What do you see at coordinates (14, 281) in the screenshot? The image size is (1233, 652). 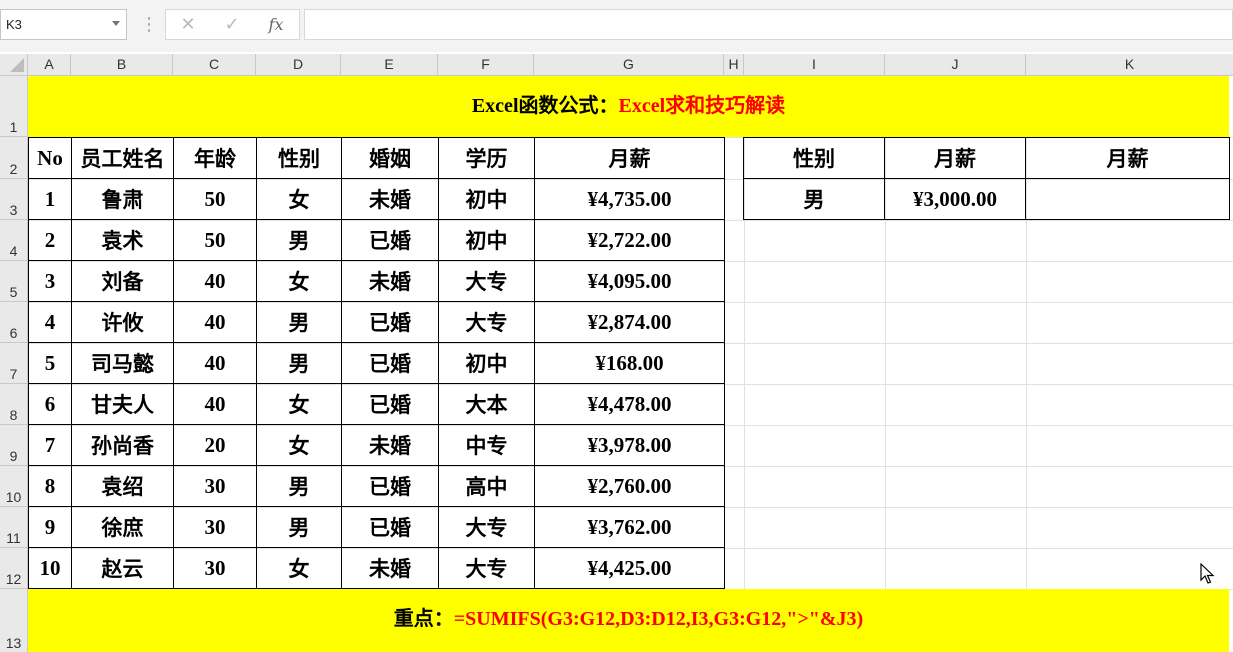 I see `row-header-5: 5` at bounding box center [14, 281].